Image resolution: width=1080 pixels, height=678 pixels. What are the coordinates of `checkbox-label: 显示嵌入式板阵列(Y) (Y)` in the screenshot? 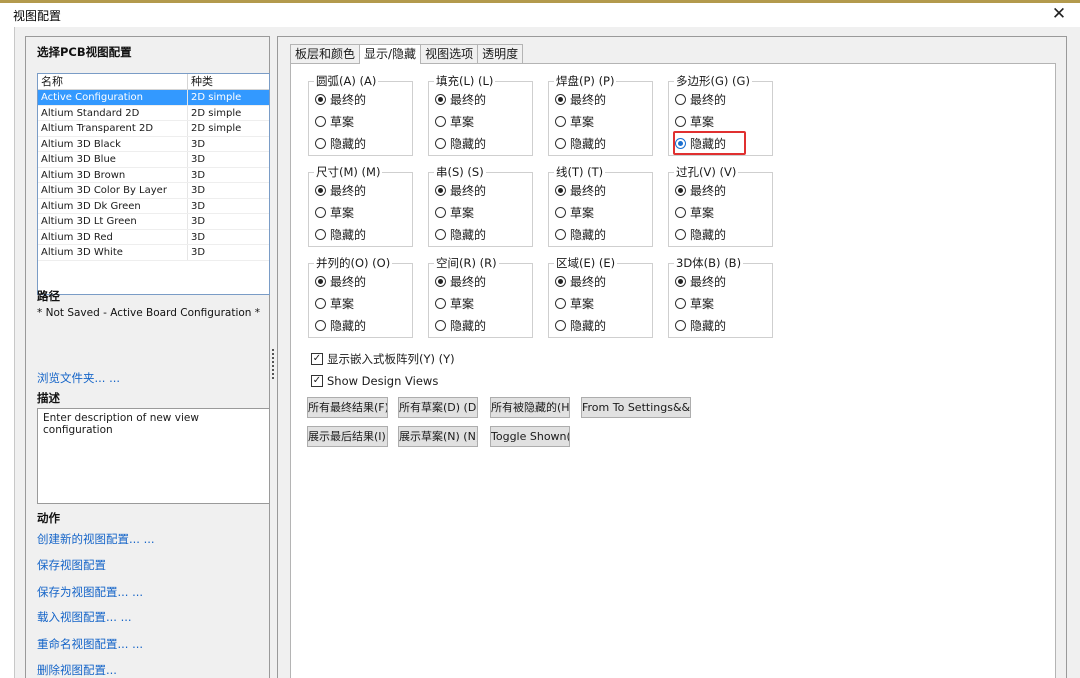 It's located at (391, 359).